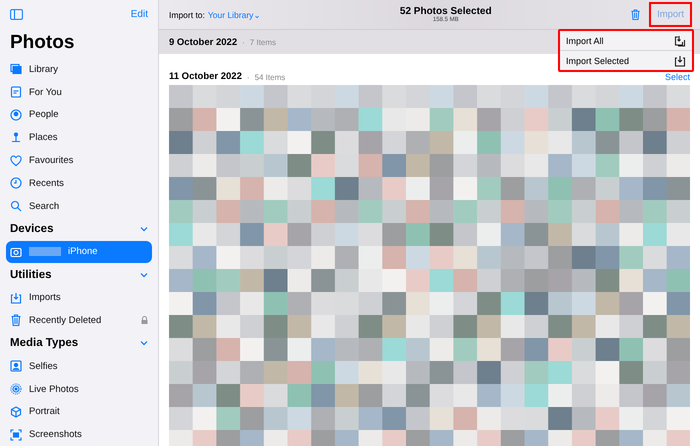 This screenshot has width=700, height=446. What do you see at coordinates (79, 92) in the screenshot?
I see `sidebar-item: For You` at bounding box center [79, 92].